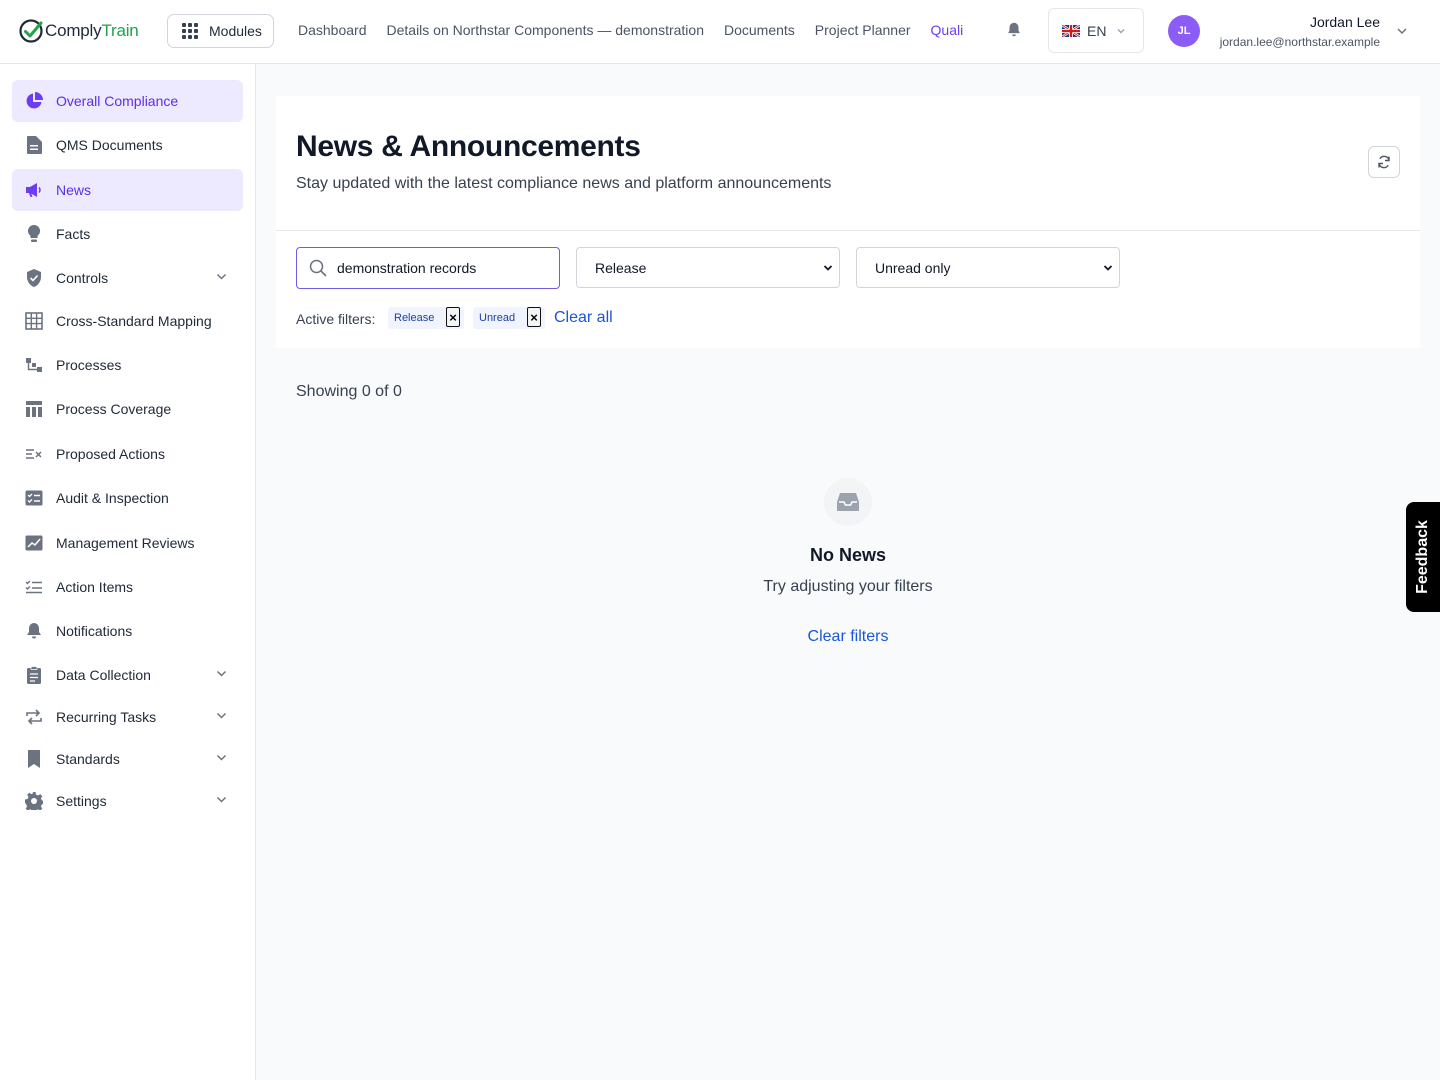 This screenshot has height=1080, width=1440. What do you see at coordinates (848, 555) in the screenshot?
I see `empty-state-title: No News` at bounding box center [848, 555].